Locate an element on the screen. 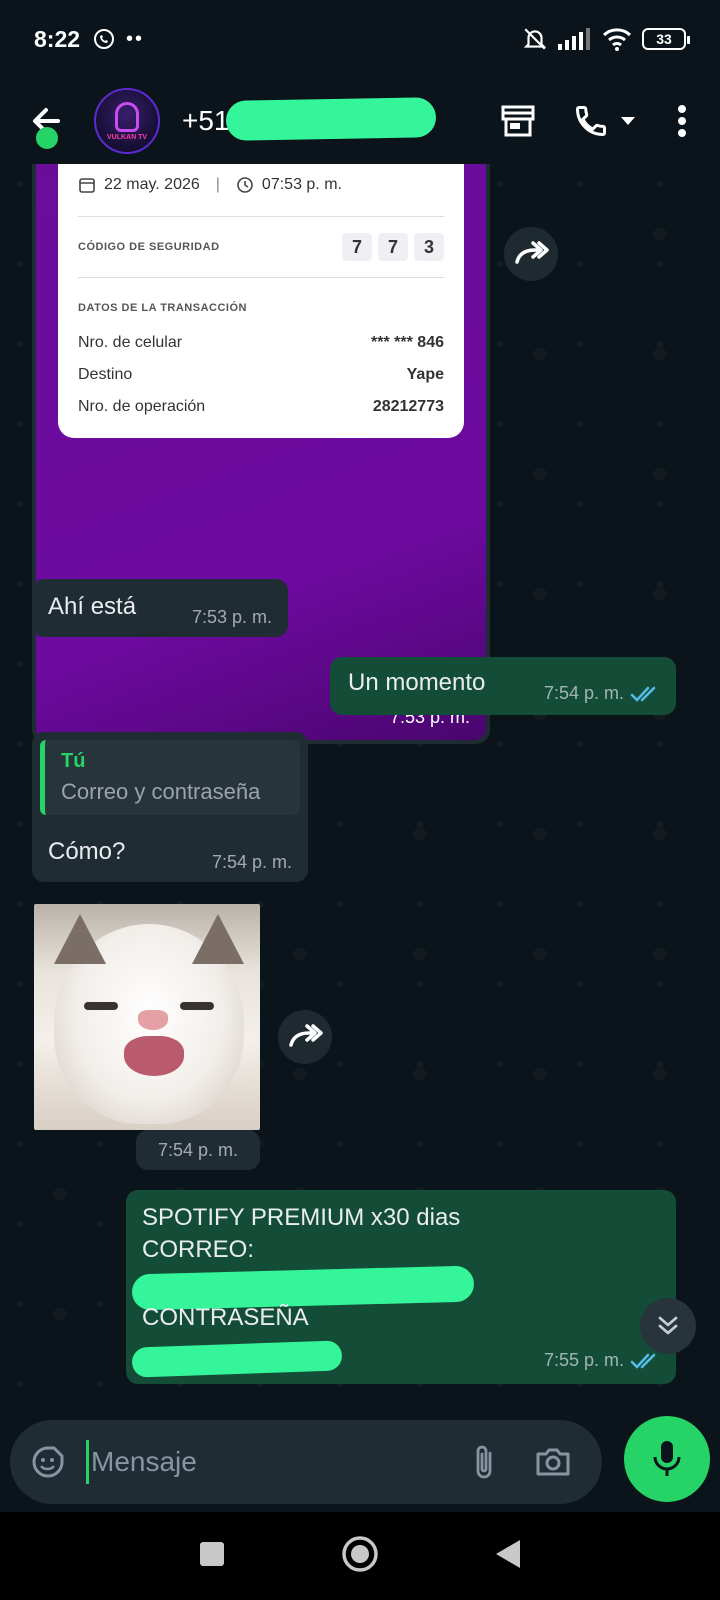  transaction-row: Nro. de operación 28212773 is located at coordinates (261, 407).